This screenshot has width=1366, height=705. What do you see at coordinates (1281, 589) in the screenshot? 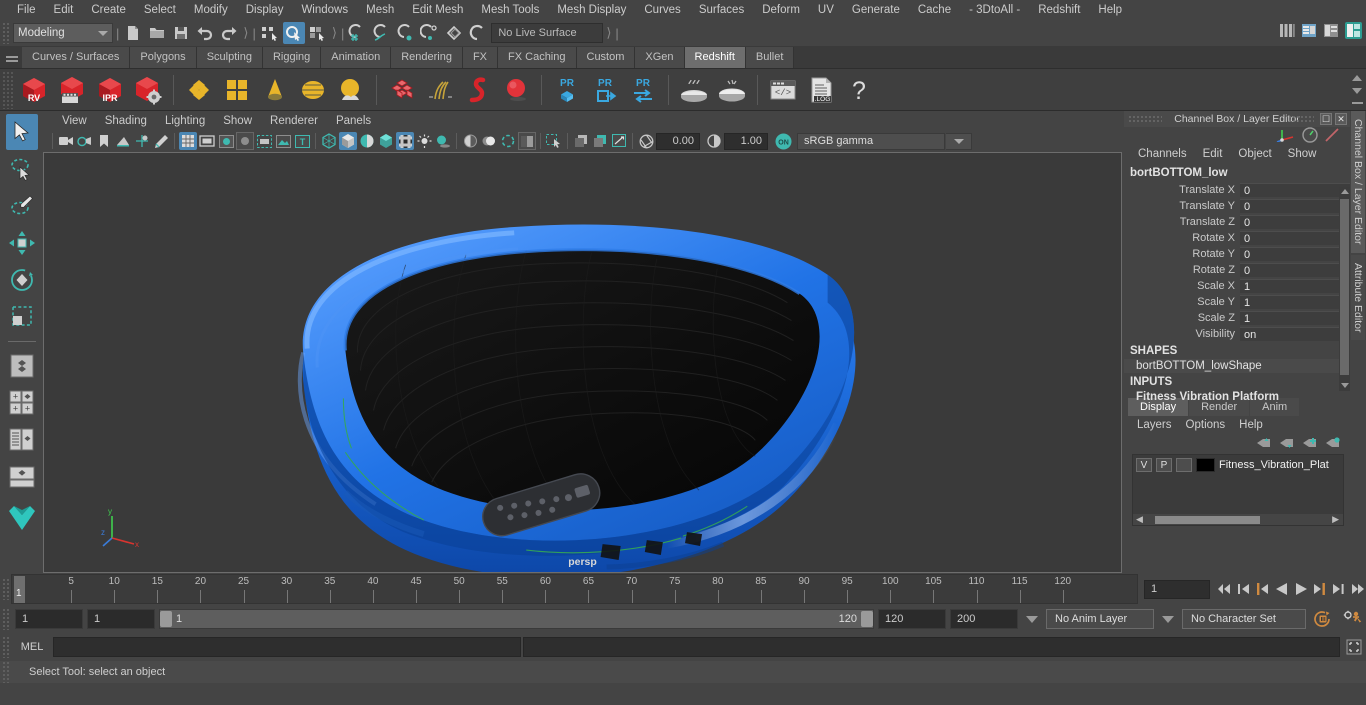
I see `play-backwards-icon` at bounding box center [1281, 589].